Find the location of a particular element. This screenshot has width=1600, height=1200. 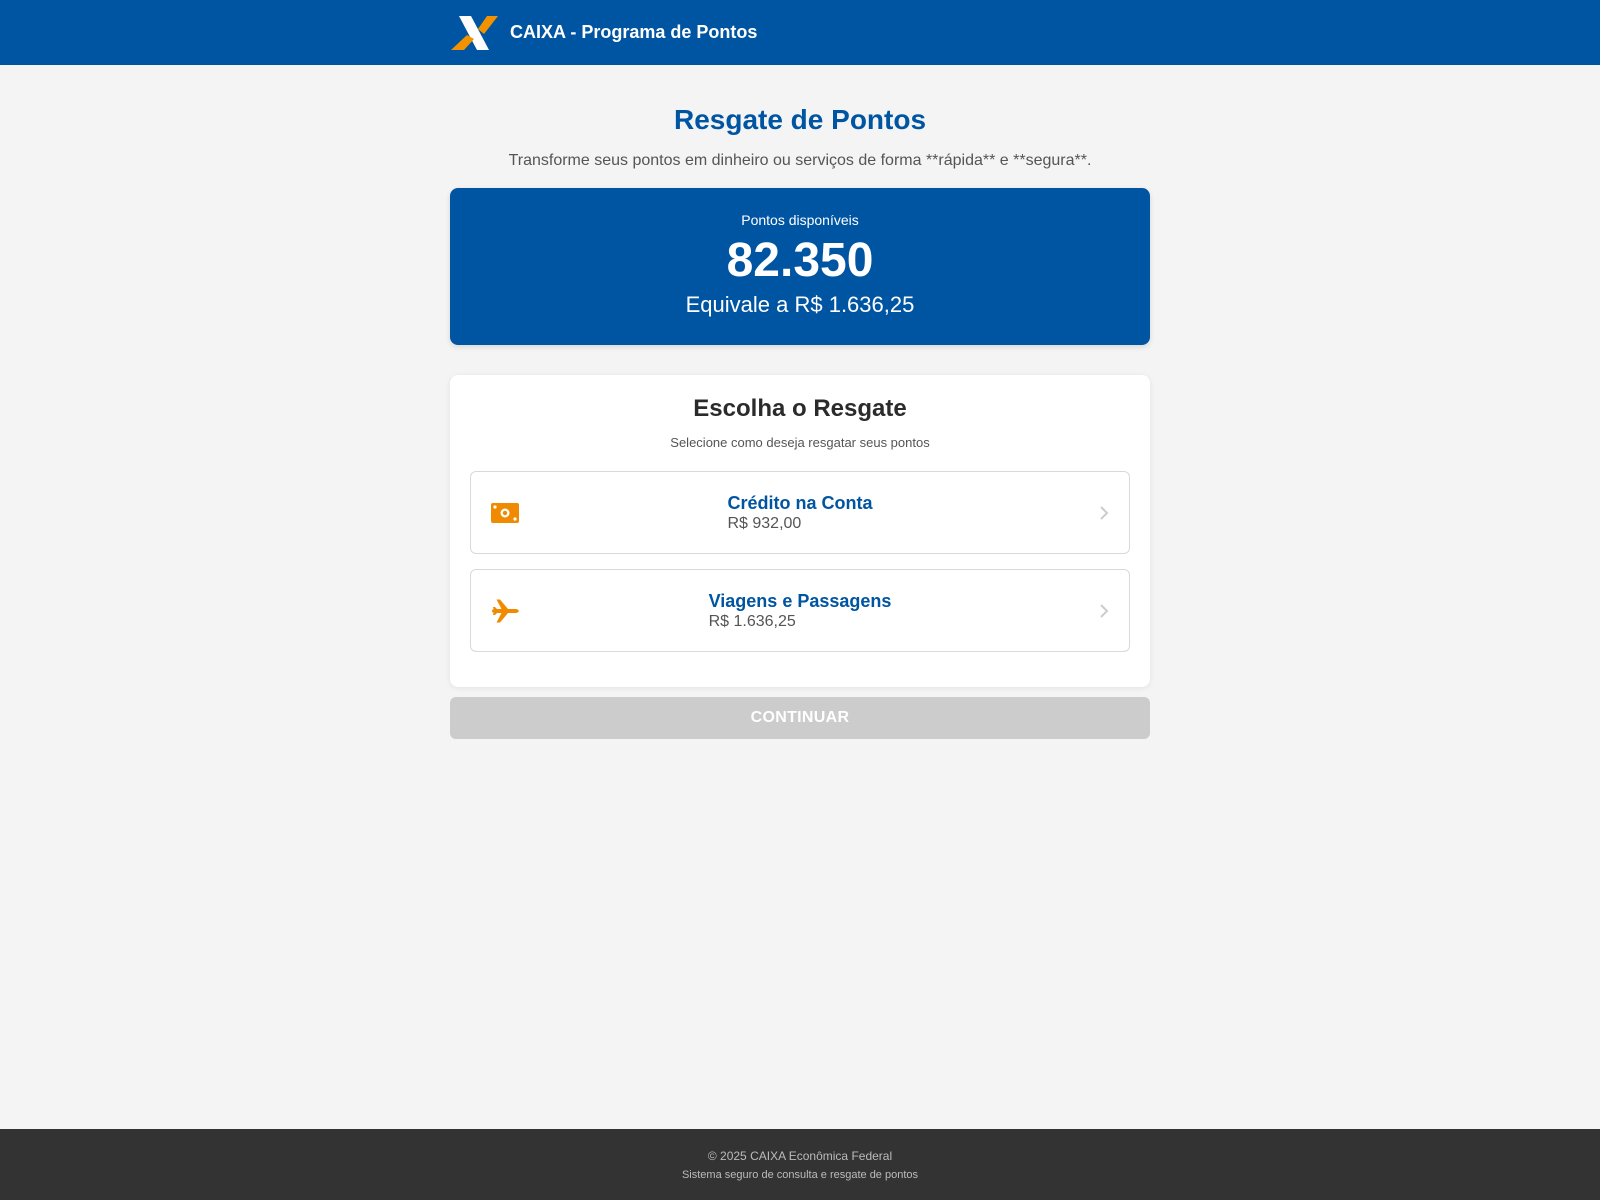

header-brand: CAIXA - Programa de Pontos is located at coordinates (603, 32).